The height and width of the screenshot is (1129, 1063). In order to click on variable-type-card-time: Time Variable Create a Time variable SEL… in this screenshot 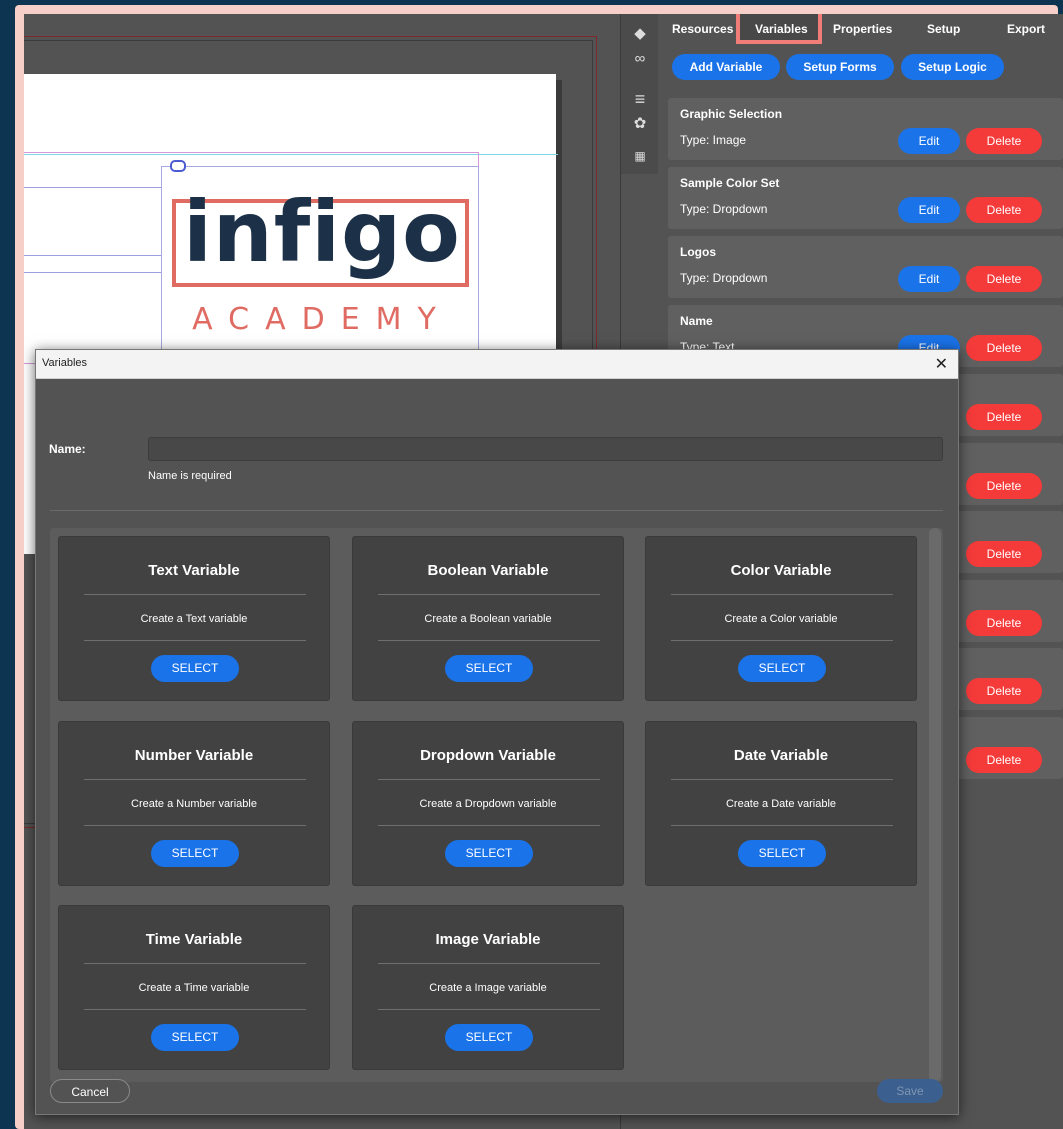, I will do `click(194, 987)`.